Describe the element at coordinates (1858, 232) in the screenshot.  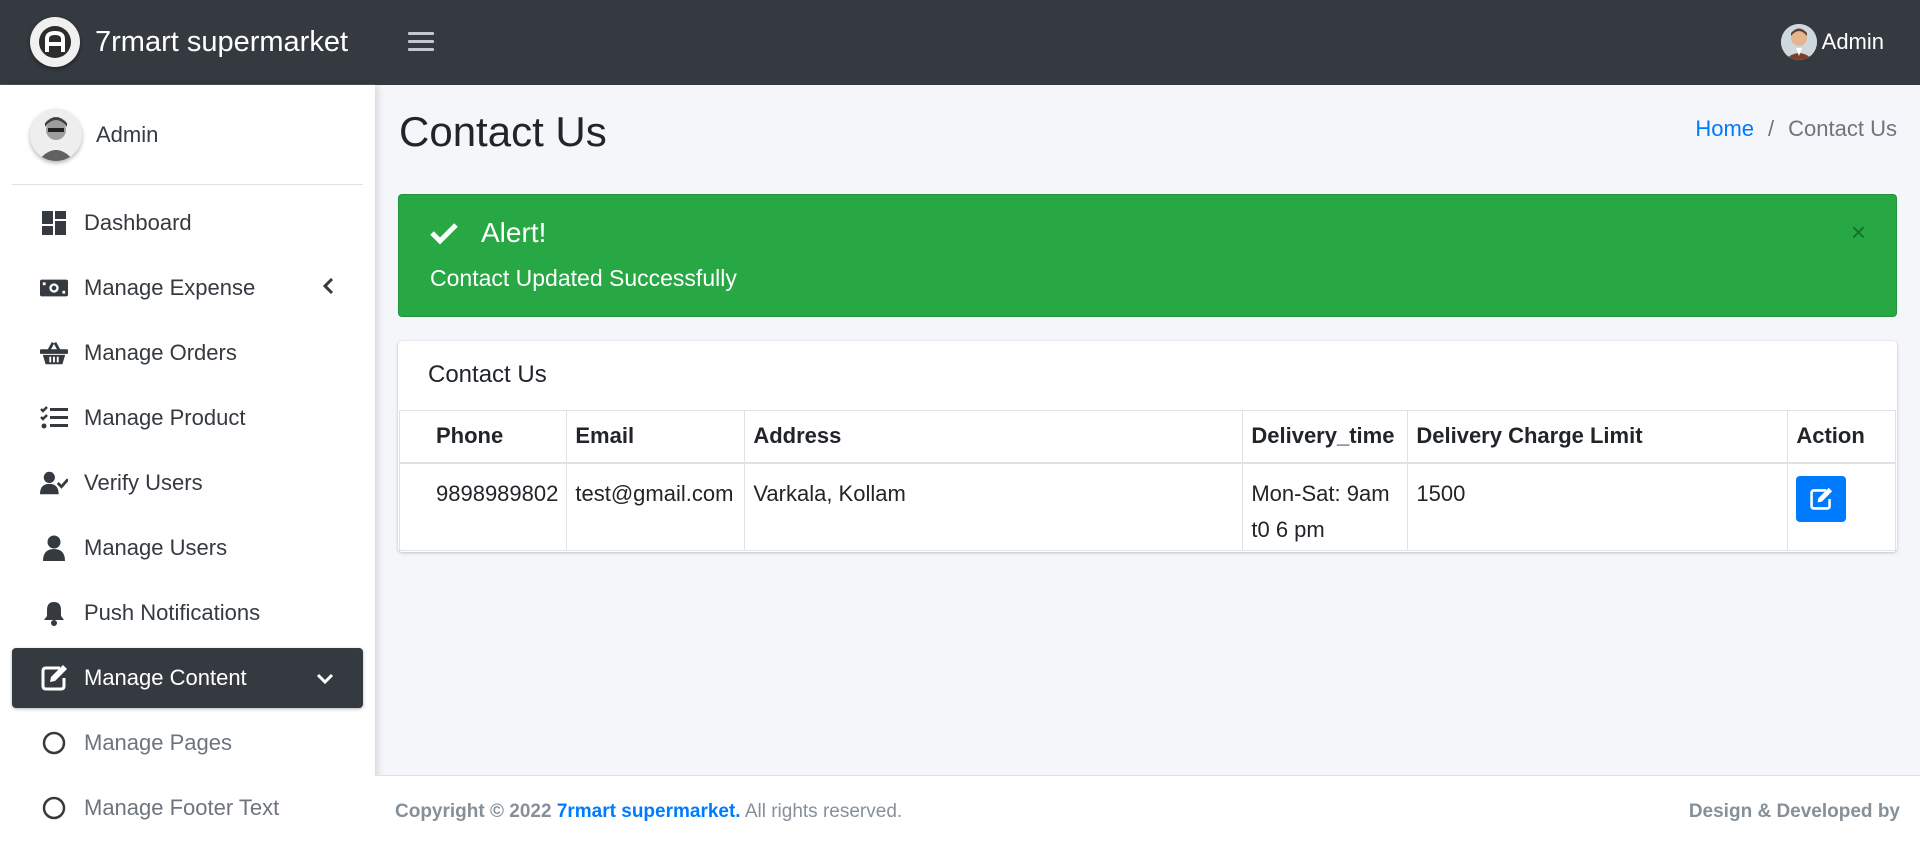
I see `close-icon: ×` at that location.